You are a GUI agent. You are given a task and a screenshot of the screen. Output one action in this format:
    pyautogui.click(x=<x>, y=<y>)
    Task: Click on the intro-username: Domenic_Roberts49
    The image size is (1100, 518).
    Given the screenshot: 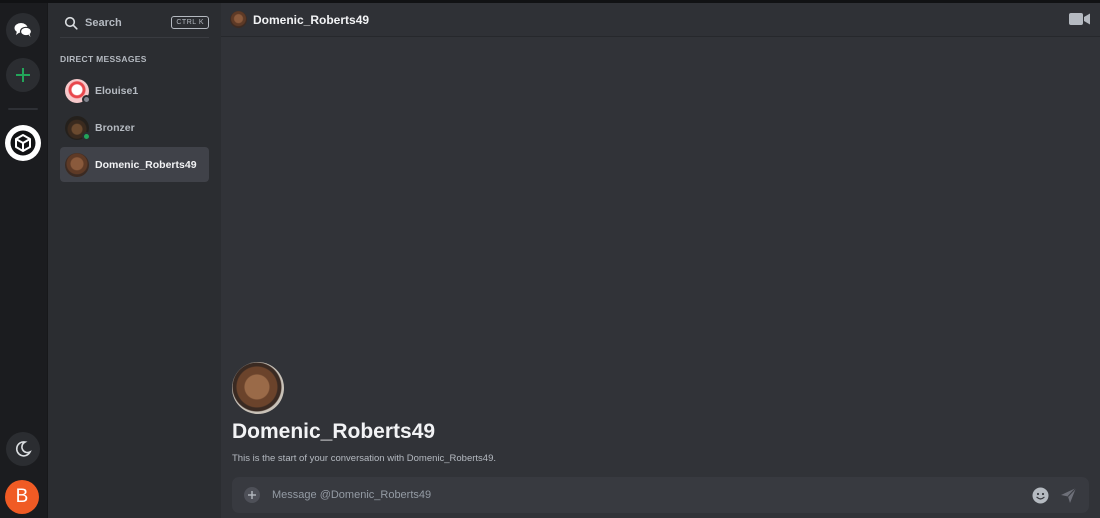 What is the action you would take?
    pyautogui.click(x=334, y=431)
    